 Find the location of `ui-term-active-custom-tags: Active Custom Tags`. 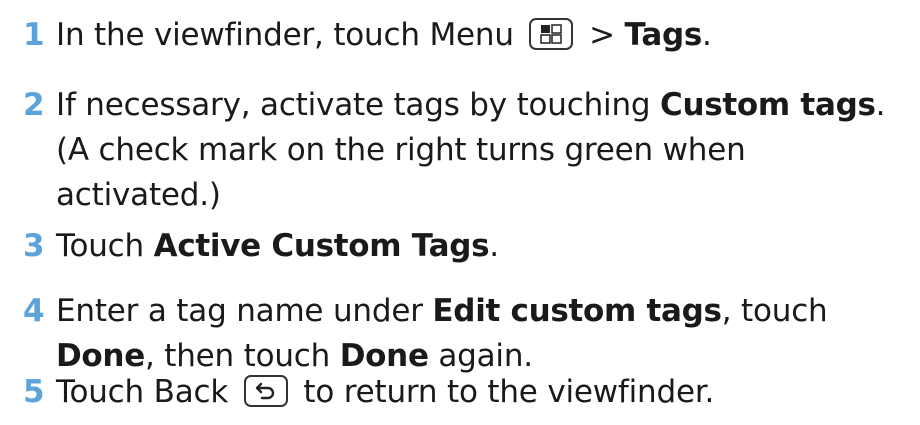

ui-term-active-custom-tags: Active Custom Tags is located at coordinates (321, 246).